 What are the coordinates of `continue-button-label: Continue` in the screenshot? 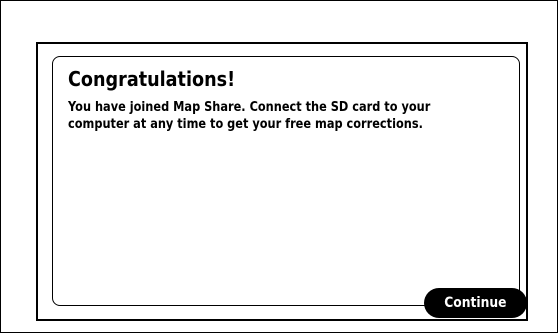 It's located at (475, 303).